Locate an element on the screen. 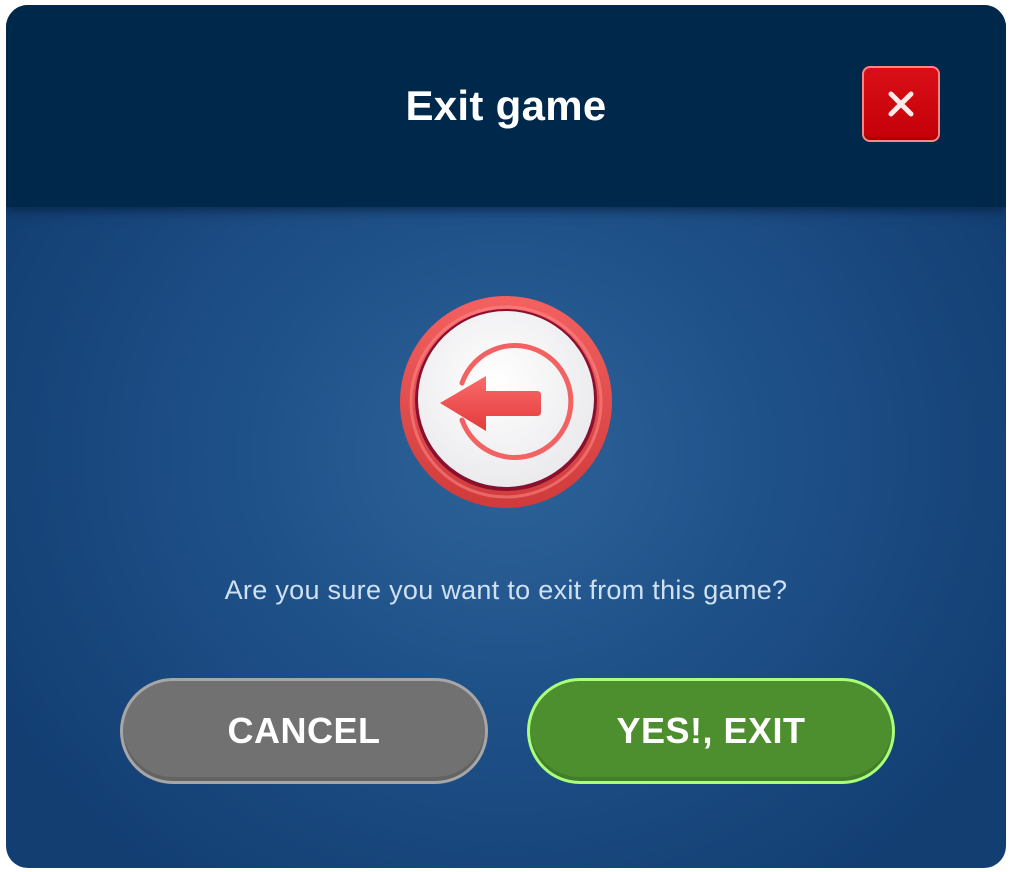 This screenshot has height=872, width=1012. confirm-exit-button: YES!, EXIT is located at coordinates (711, 731).